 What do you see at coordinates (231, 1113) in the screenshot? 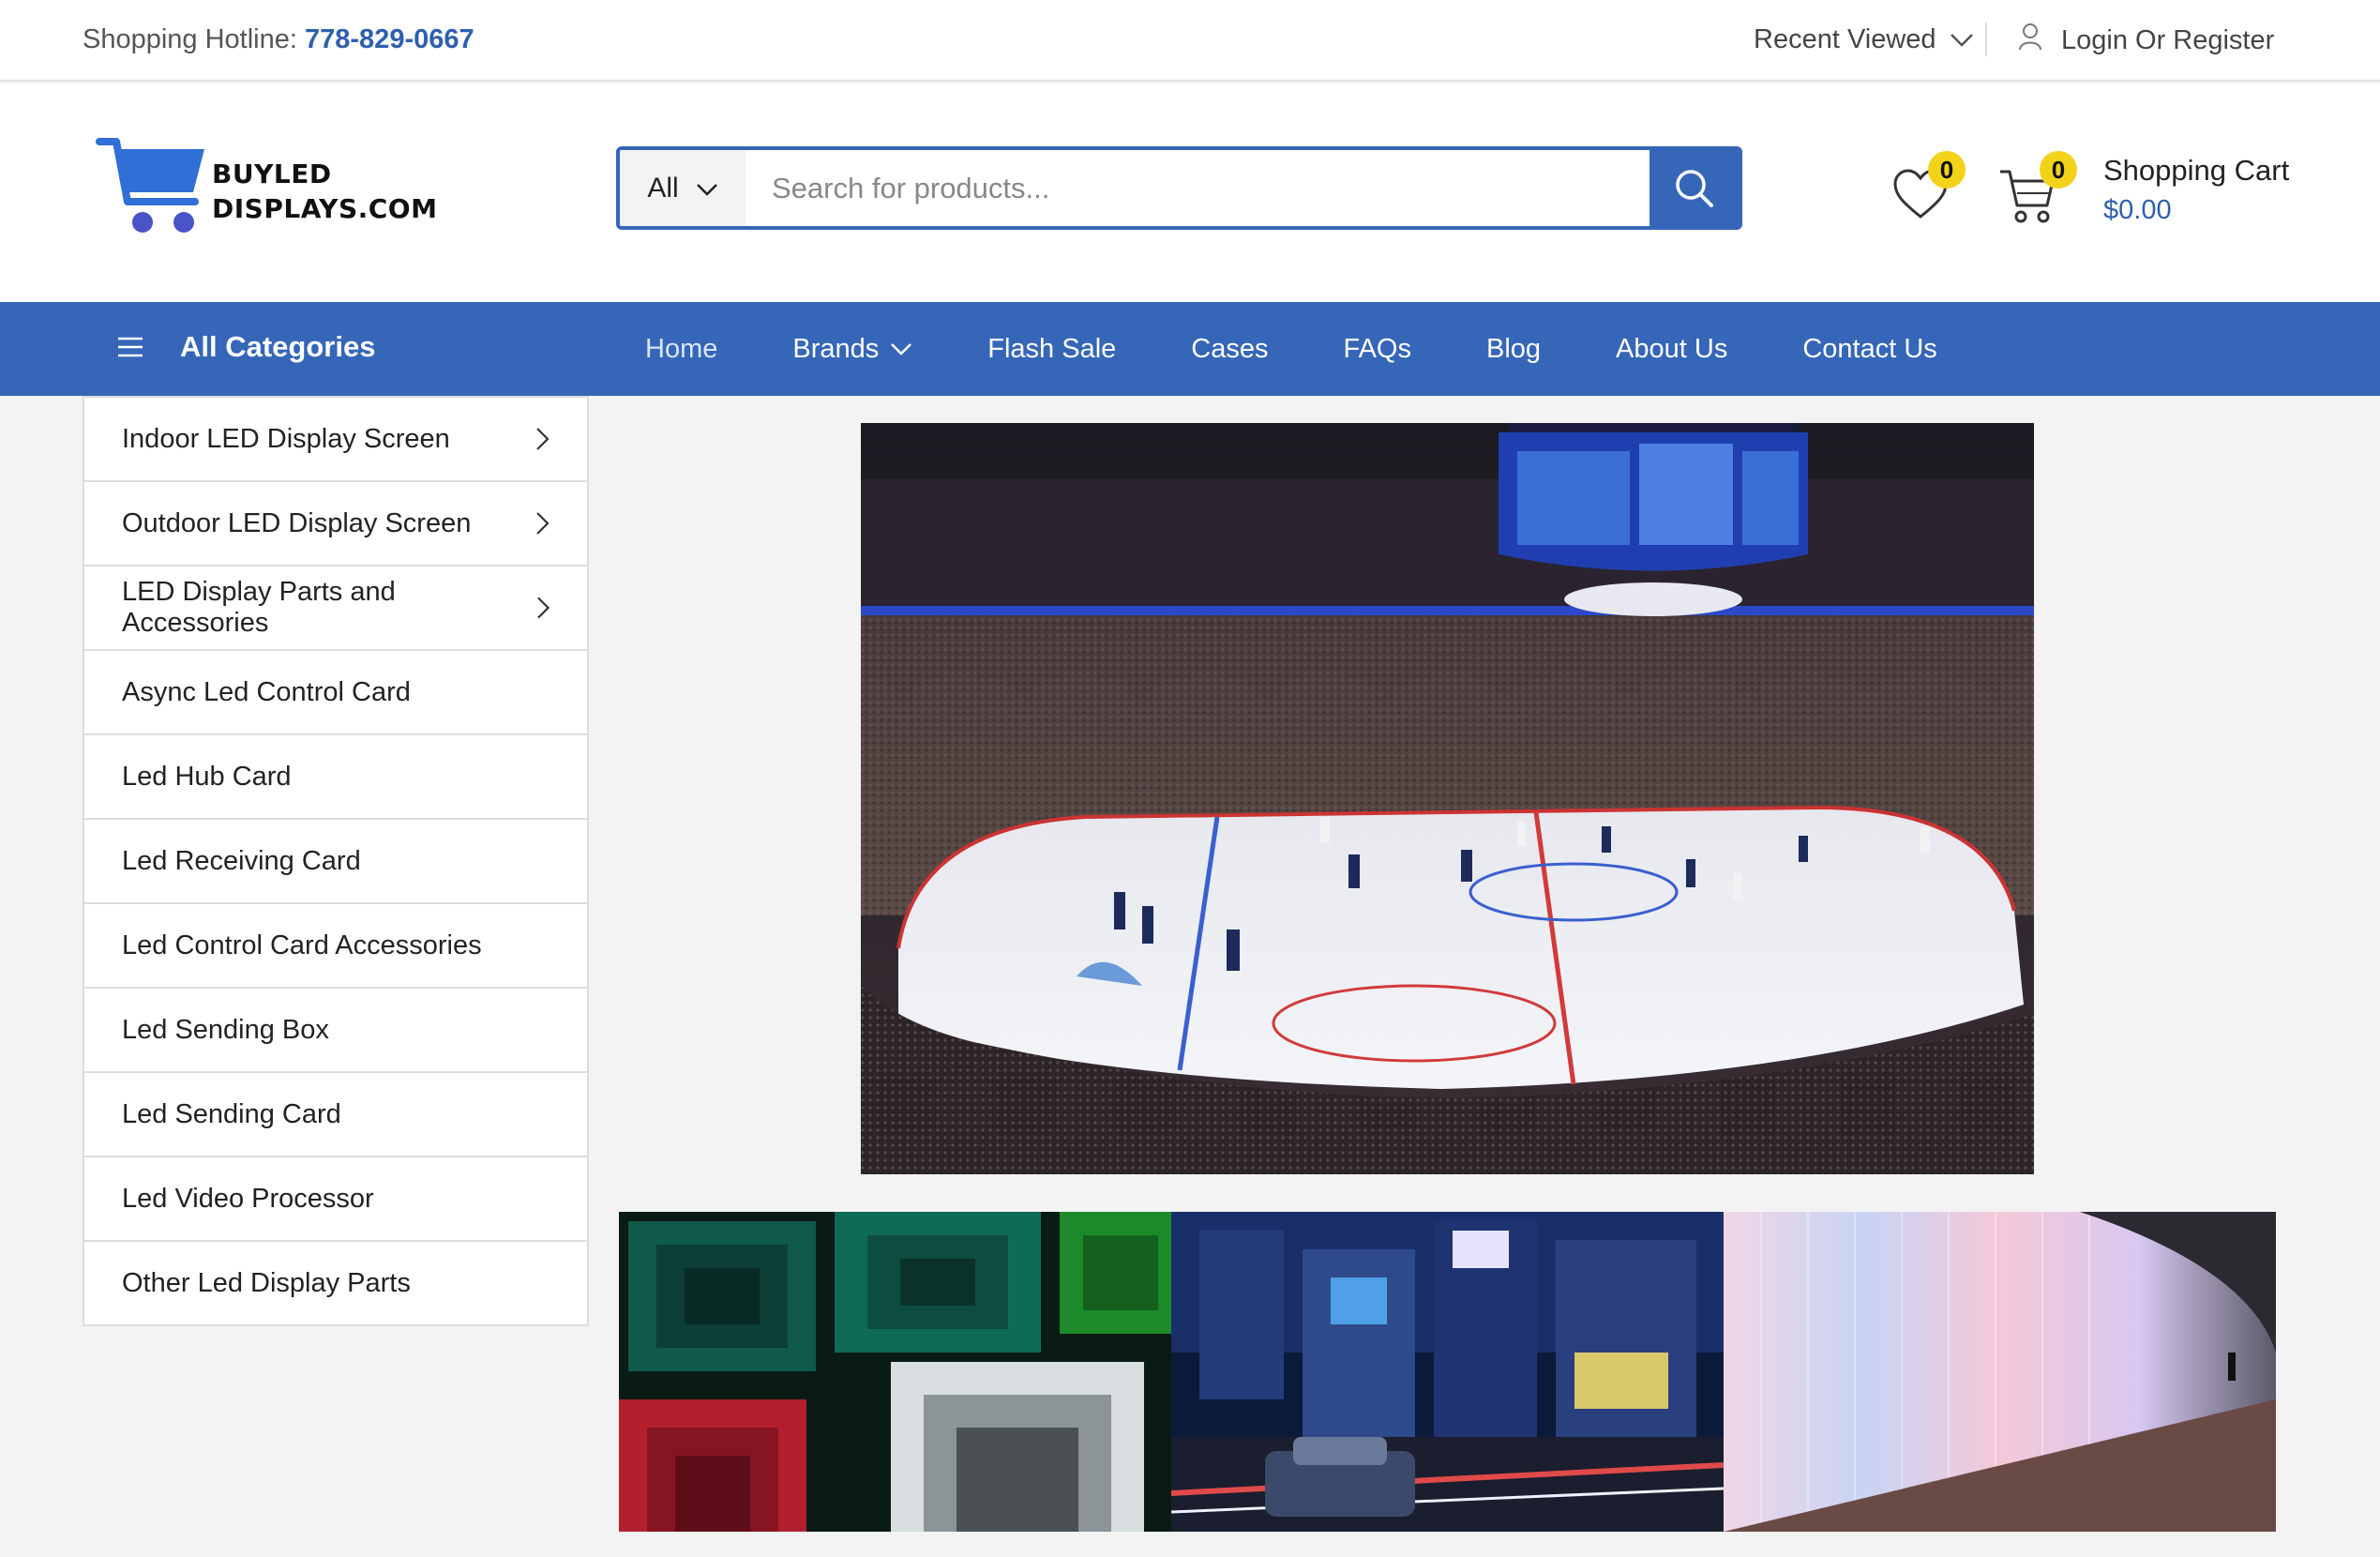
I see `sidebar-item-label: Led Sending Card` at bounding box center [231, 1113].